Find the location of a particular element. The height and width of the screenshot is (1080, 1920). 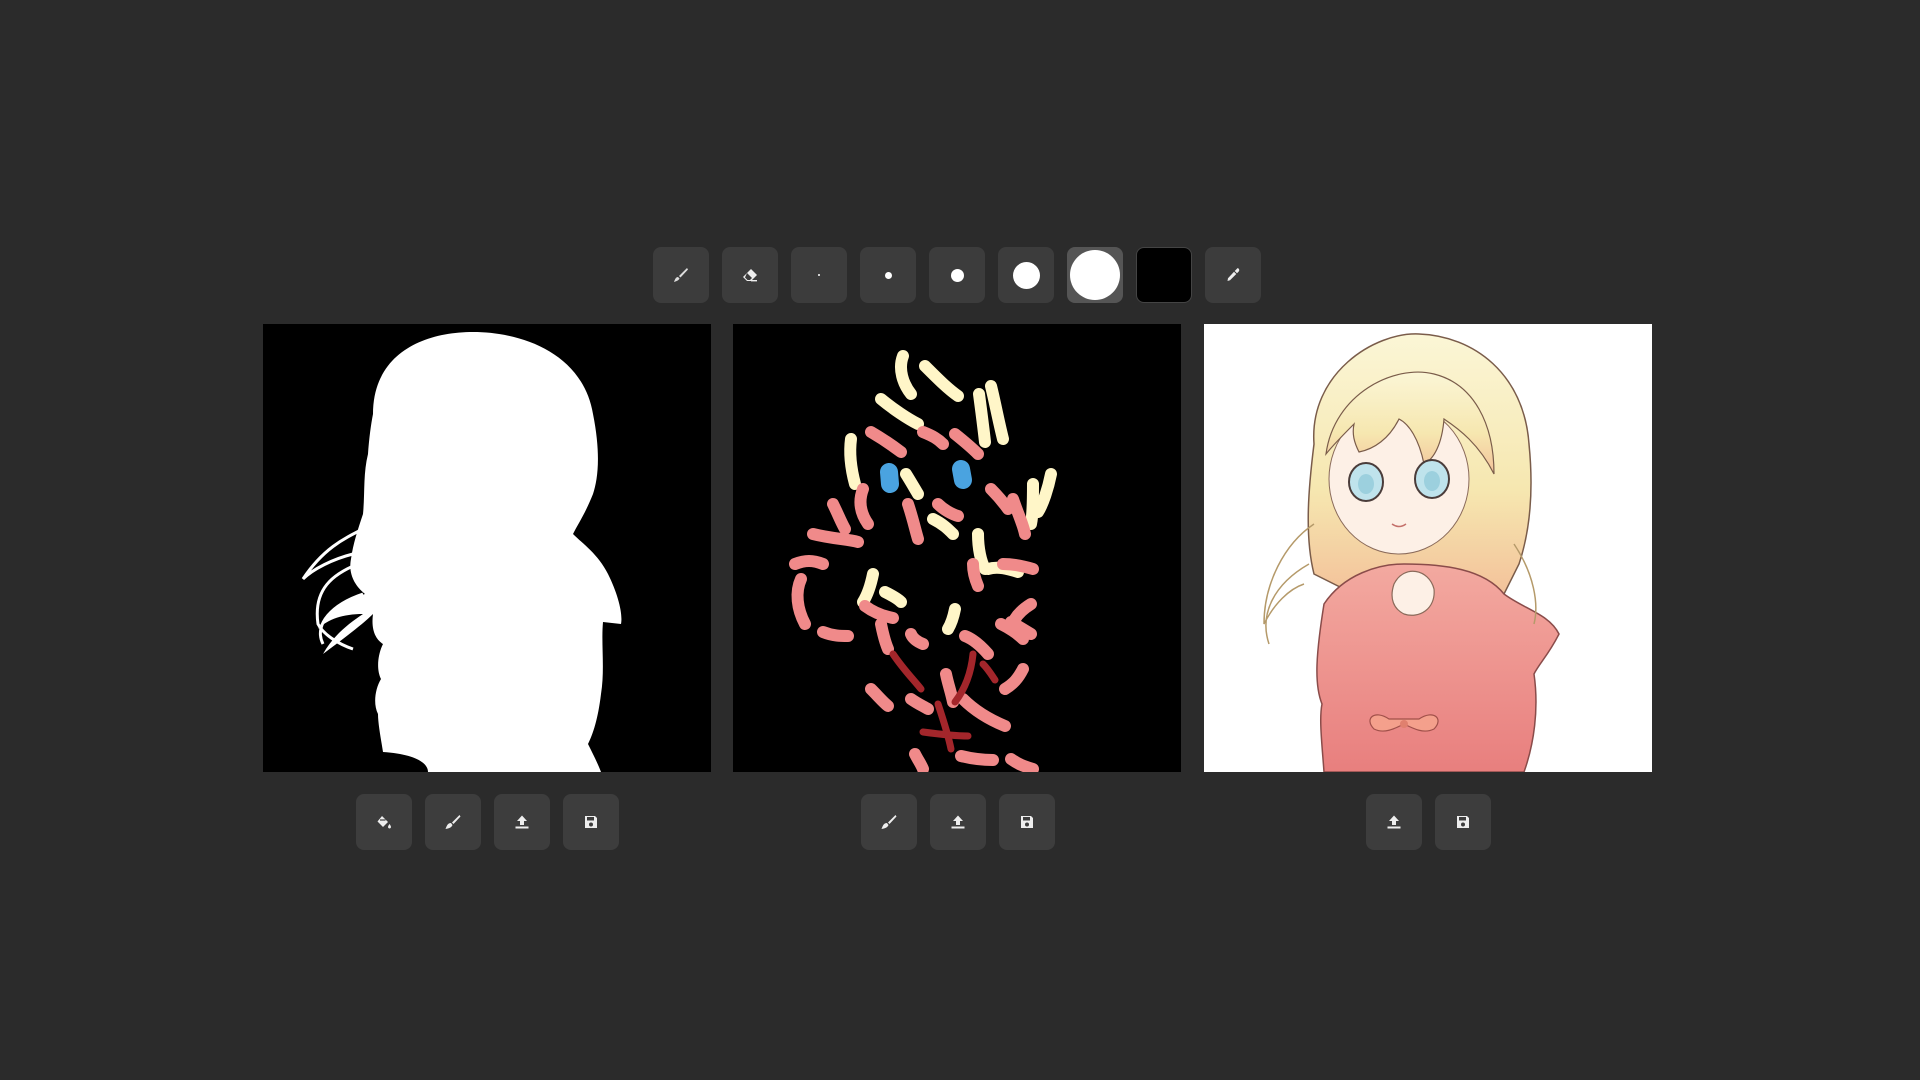

paint-bucket-icon is located at coordinates (384, 822).